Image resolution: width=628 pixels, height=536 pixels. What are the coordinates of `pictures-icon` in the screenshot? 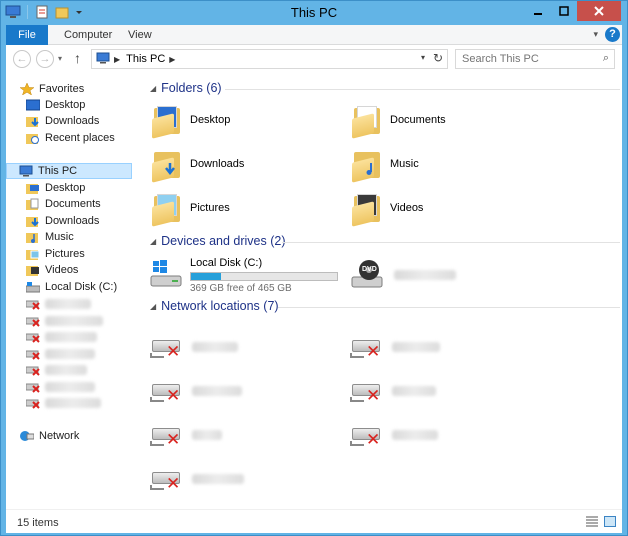 It's located at (33, 254).